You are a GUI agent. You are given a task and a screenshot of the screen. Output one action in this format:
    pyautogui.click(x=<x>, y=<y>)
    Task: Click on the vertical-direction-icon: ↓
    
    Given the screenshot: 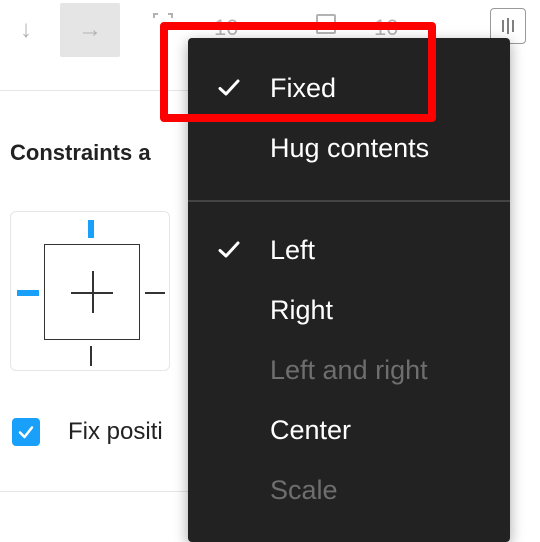 What is the action you would take?
    pyautogui.click(x=26, y=30)
    